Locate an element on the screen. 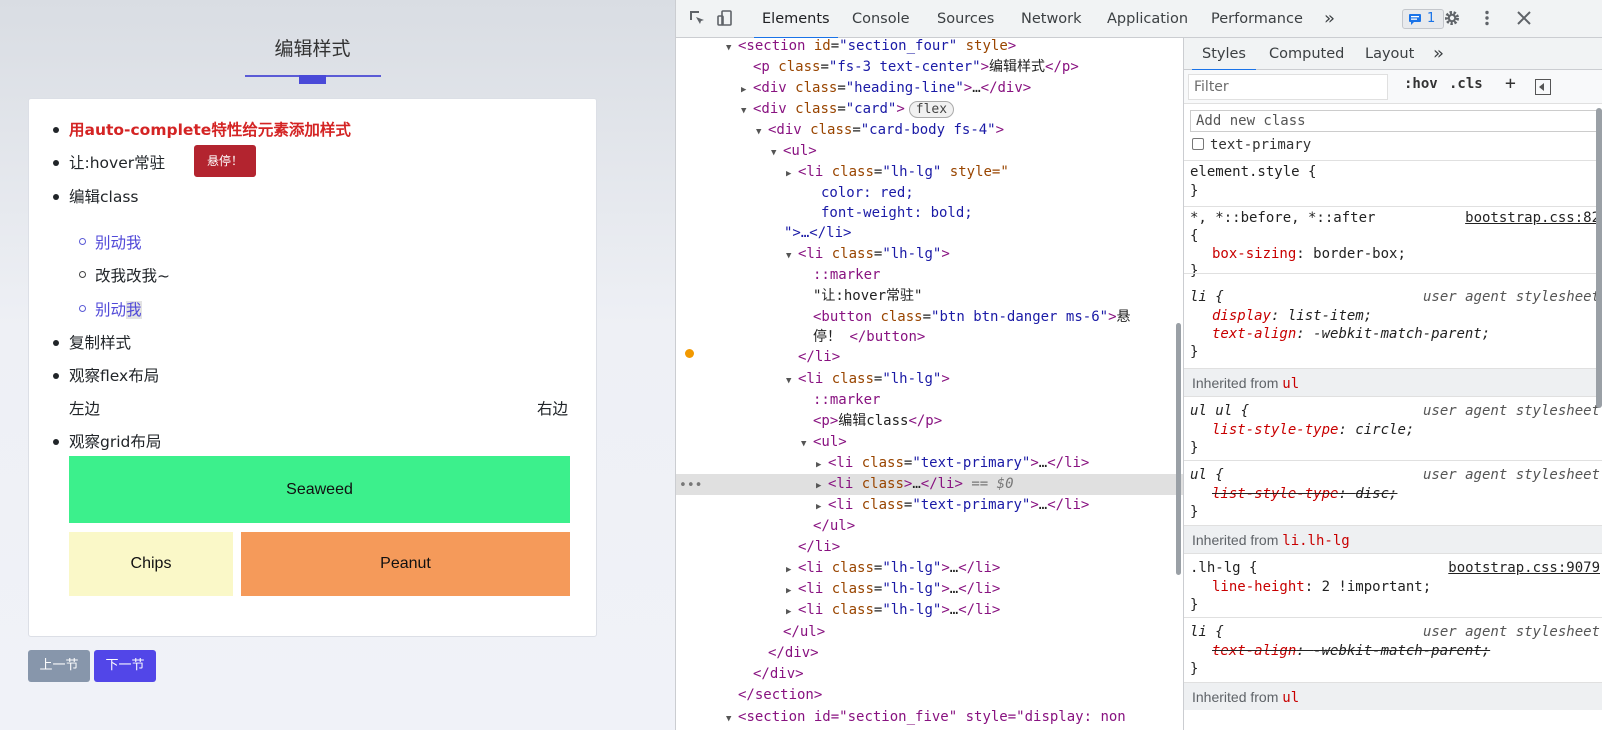 Image resolution: width=1602 pixels, height=730 pixels. node-li-5: ▶ <li class="lh-lg">…</li> is located at coordinates (893, 589).